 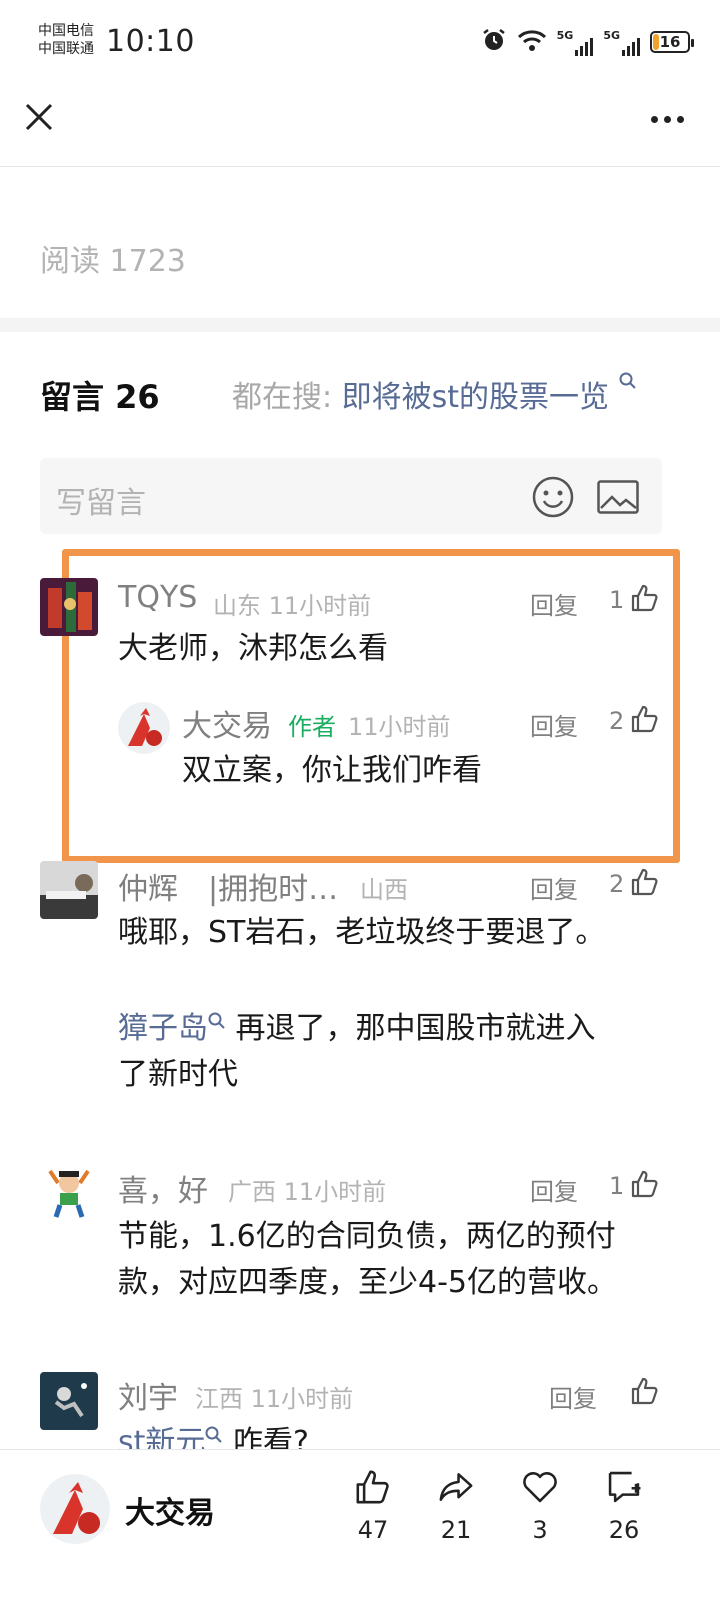 I want to click on reply-meta: 11小时前, so click(x=399, y=727).